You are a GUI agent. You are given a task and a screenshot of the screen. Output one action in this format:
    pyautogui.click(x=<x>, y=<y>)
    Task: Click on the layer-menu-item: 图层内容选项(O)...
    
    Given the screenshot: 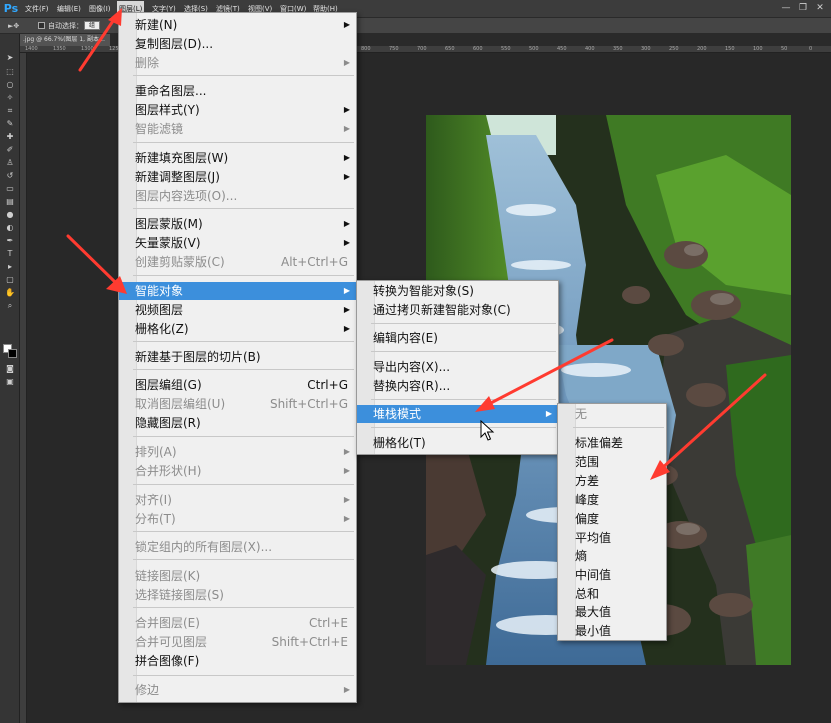 What is the action you would take?
    pyautogui.click(x=237, y=196)
    